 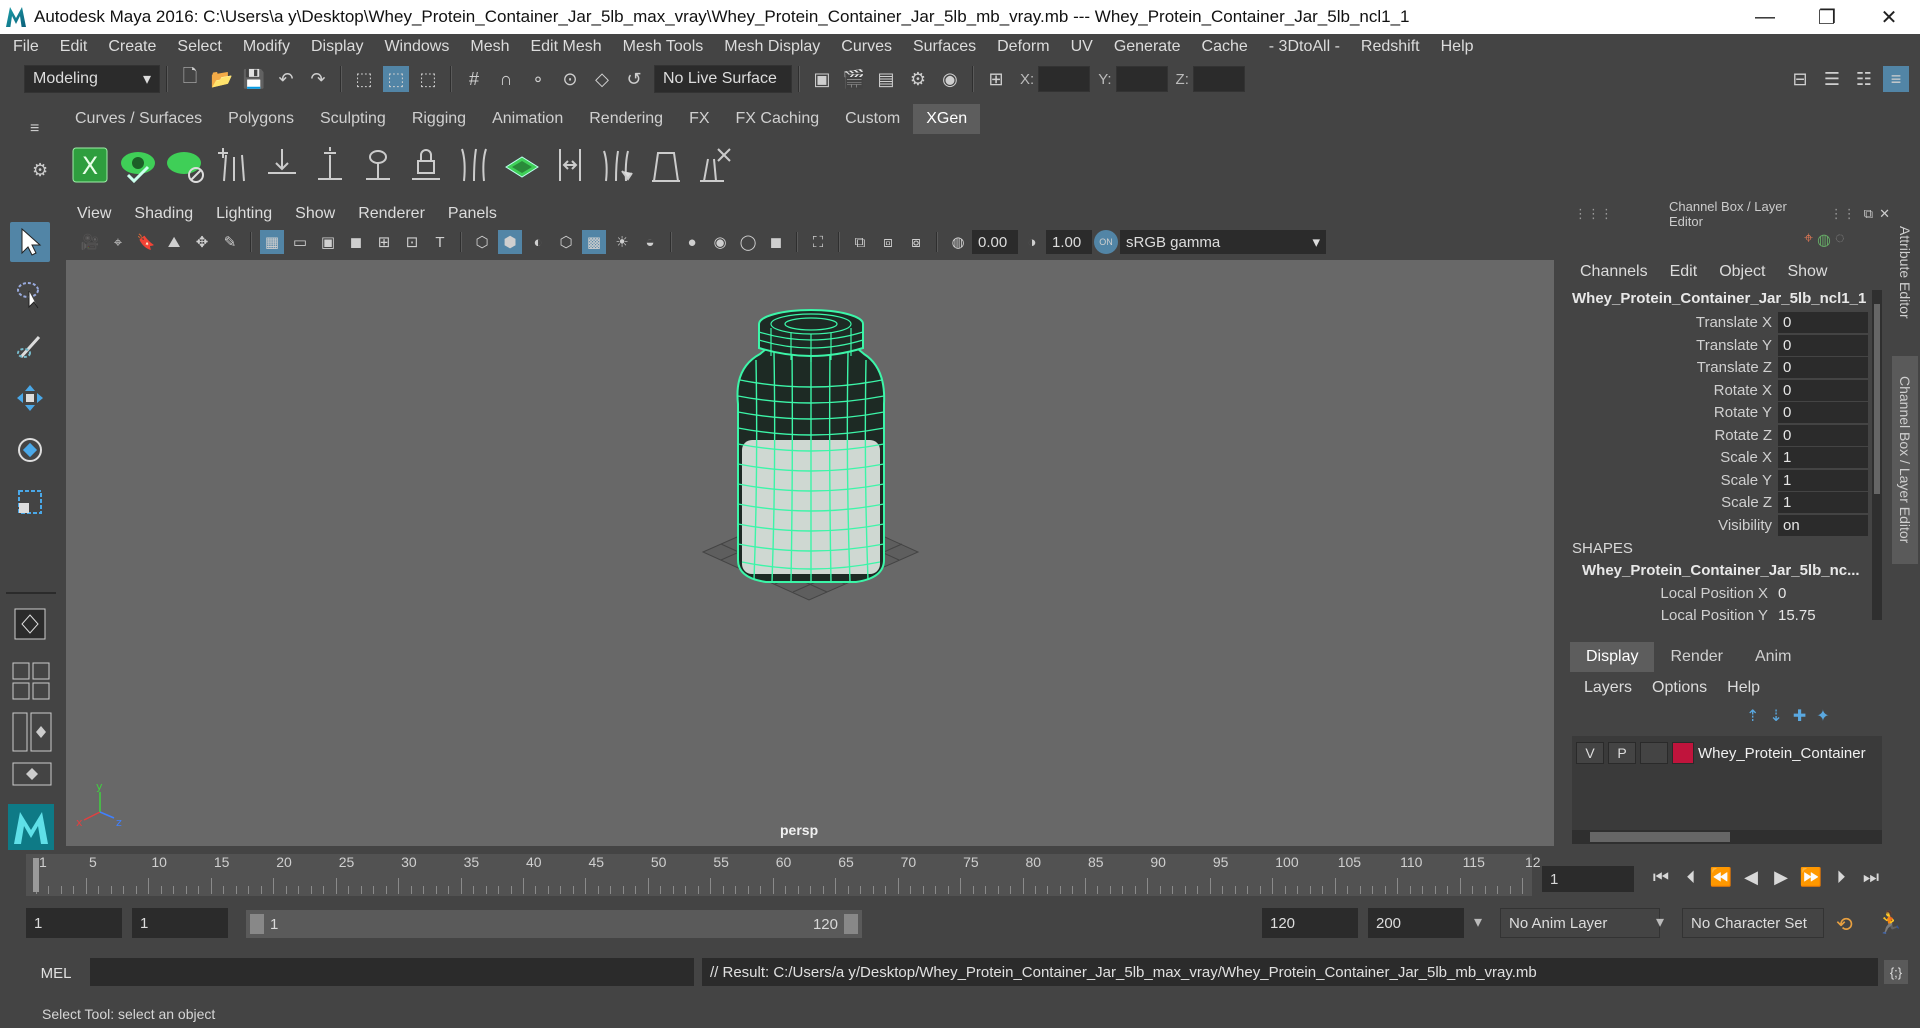 What do you see at coordinates (1079, 47) in the screenshot?
I see `menu-uv: UV` at bounding box center [1079, 47].